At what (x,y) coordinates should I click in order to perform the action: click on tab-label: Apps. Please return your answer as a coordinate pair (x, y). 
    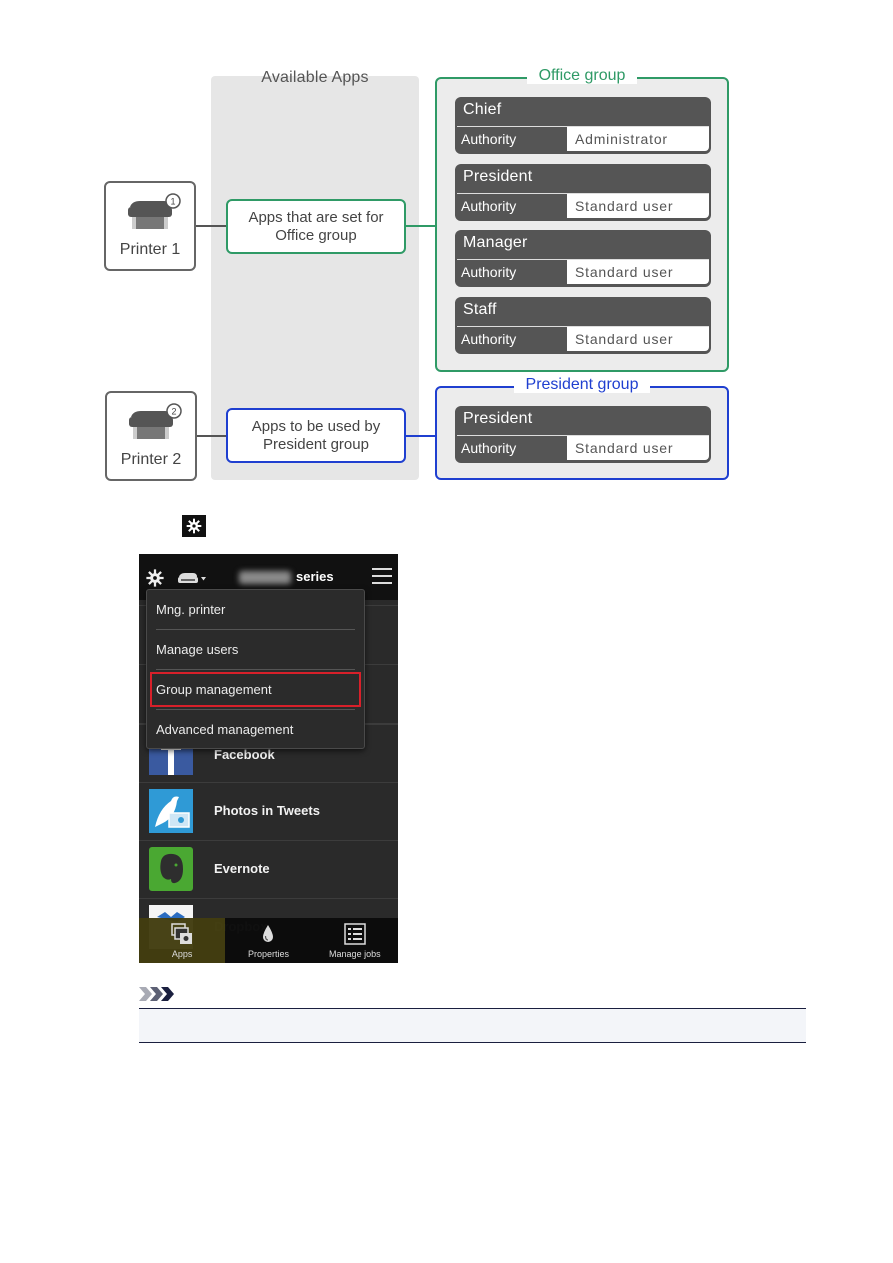
    Looking at the image, I should click on (182, 954).